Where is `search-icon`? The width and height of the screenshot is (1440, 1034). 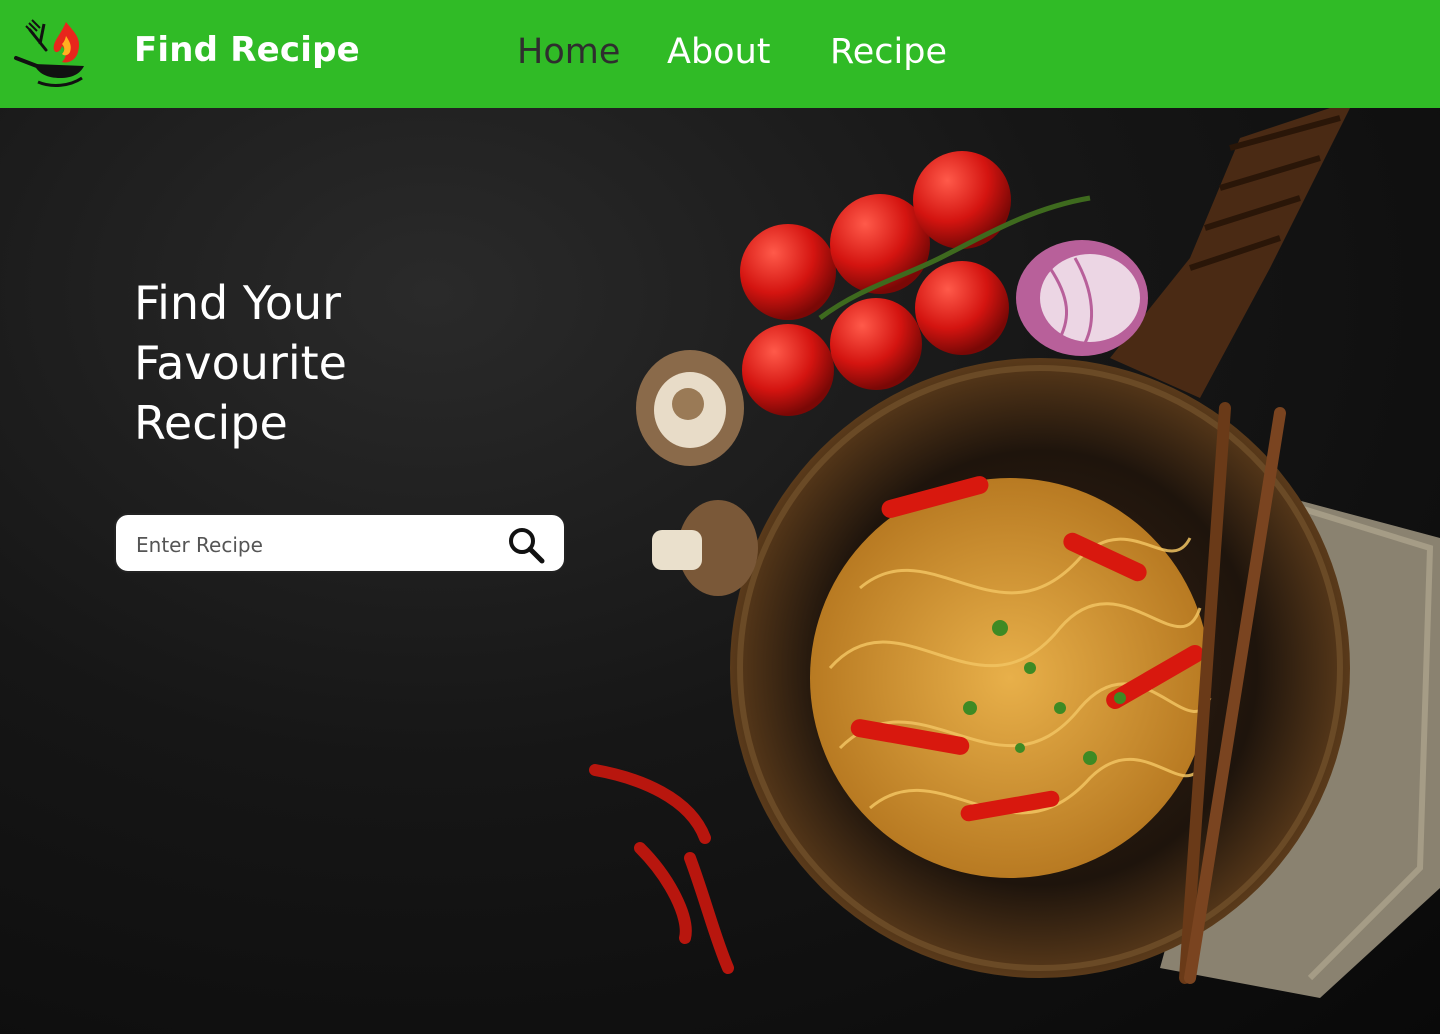
search-icon is located at coordinates (526, 545).